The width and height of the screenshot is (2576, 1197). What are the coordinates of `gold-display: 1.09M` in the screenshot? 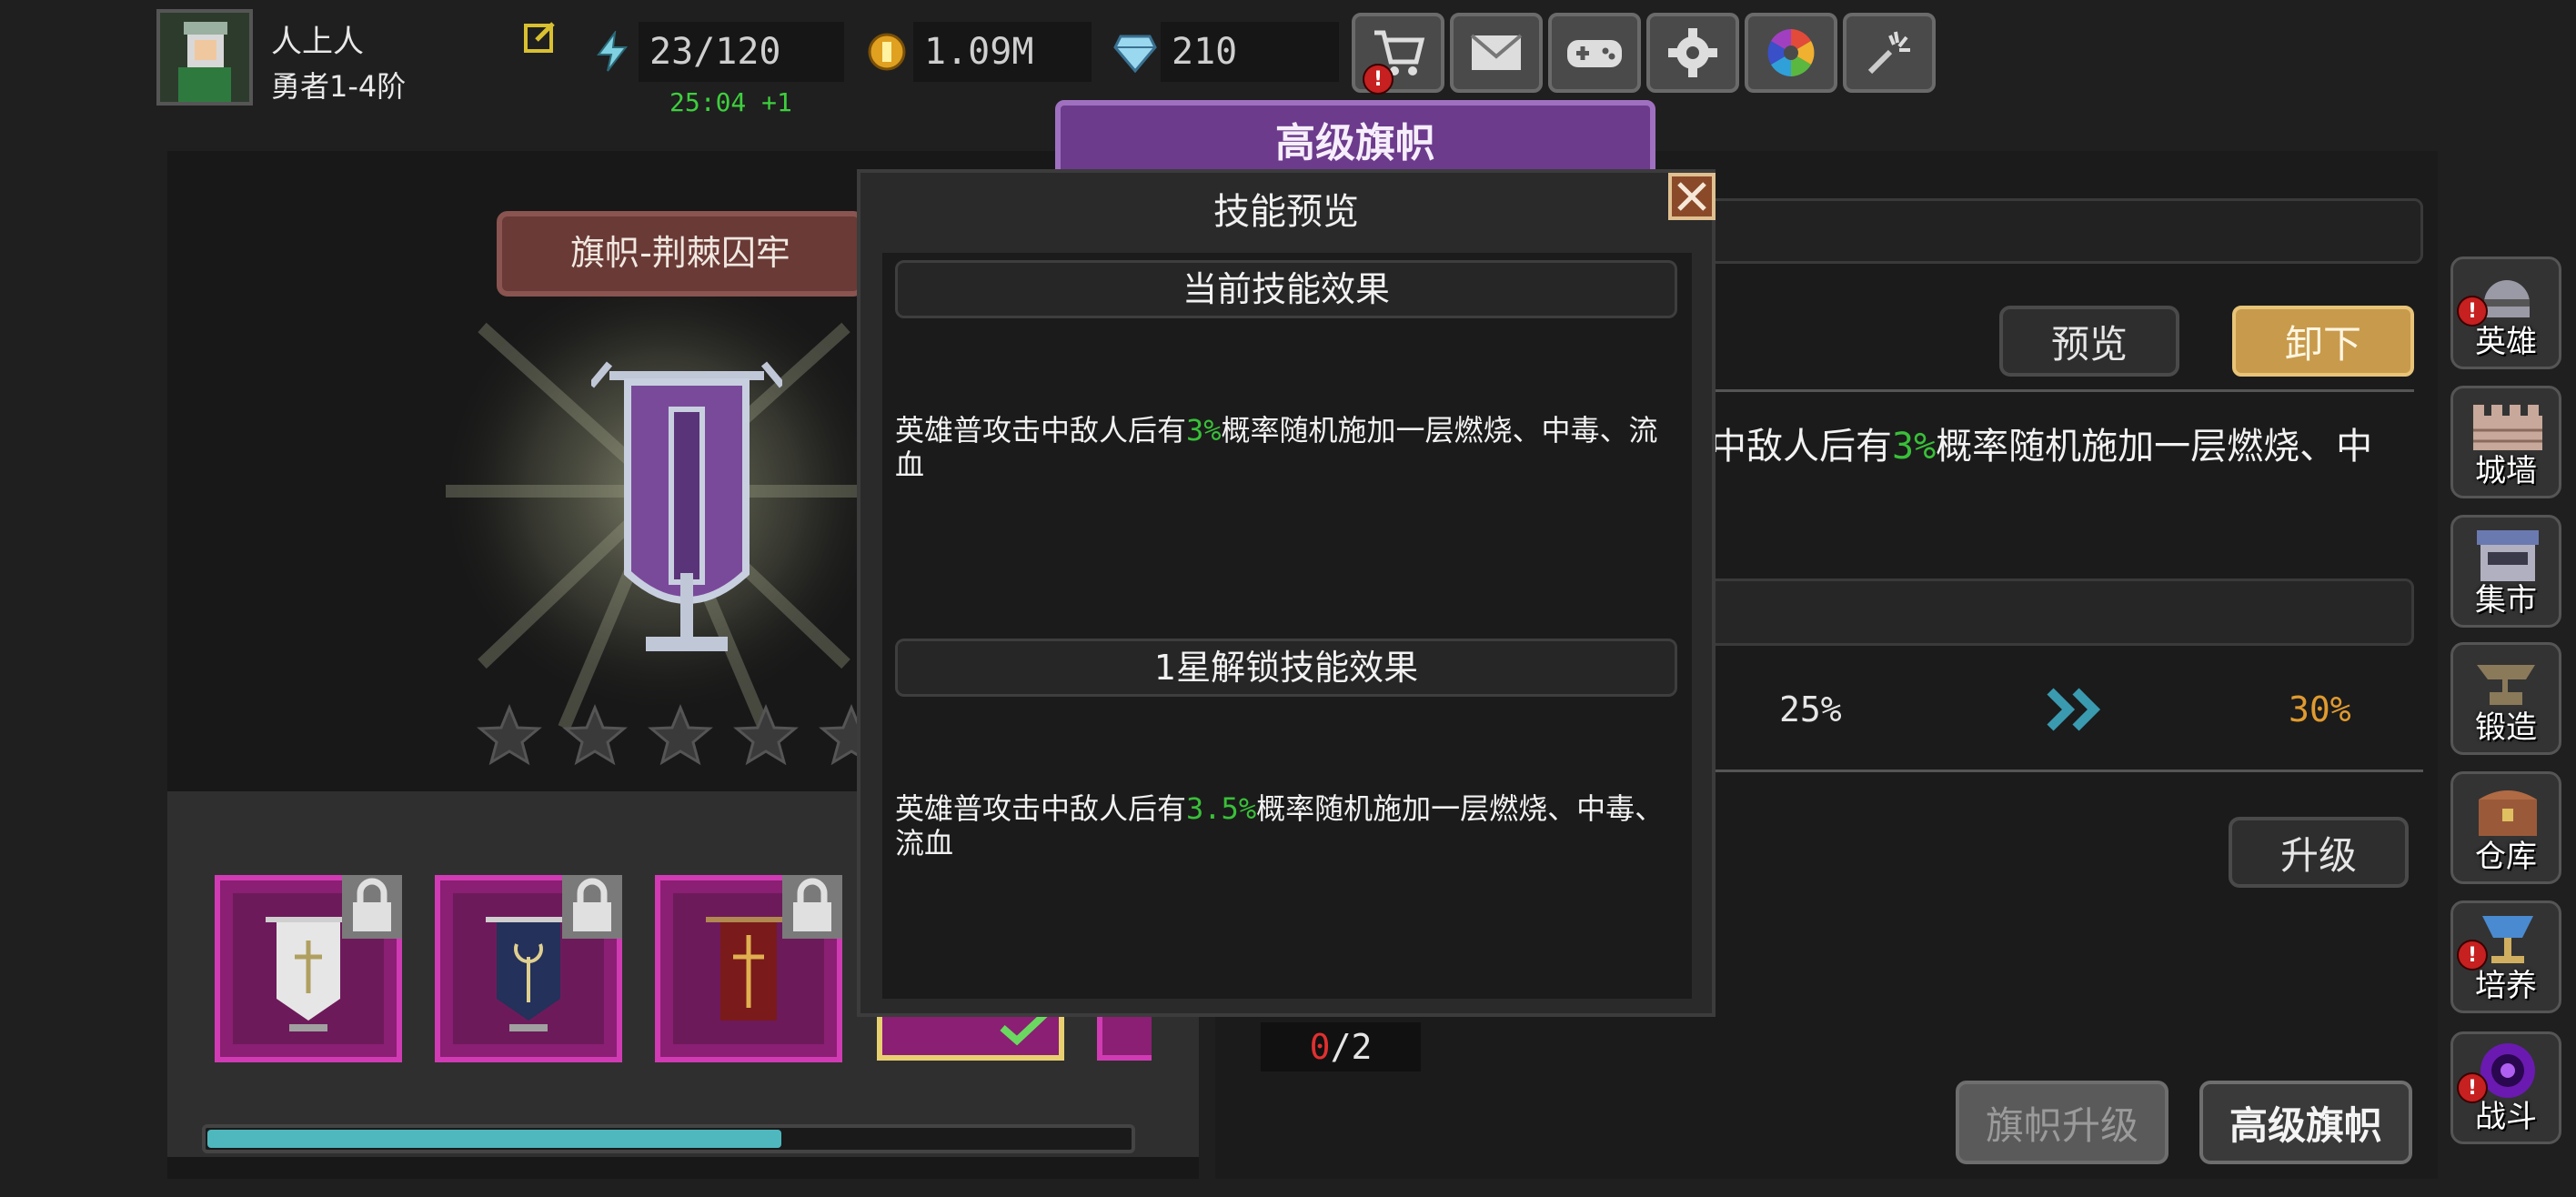 It's located at (1002, 52).